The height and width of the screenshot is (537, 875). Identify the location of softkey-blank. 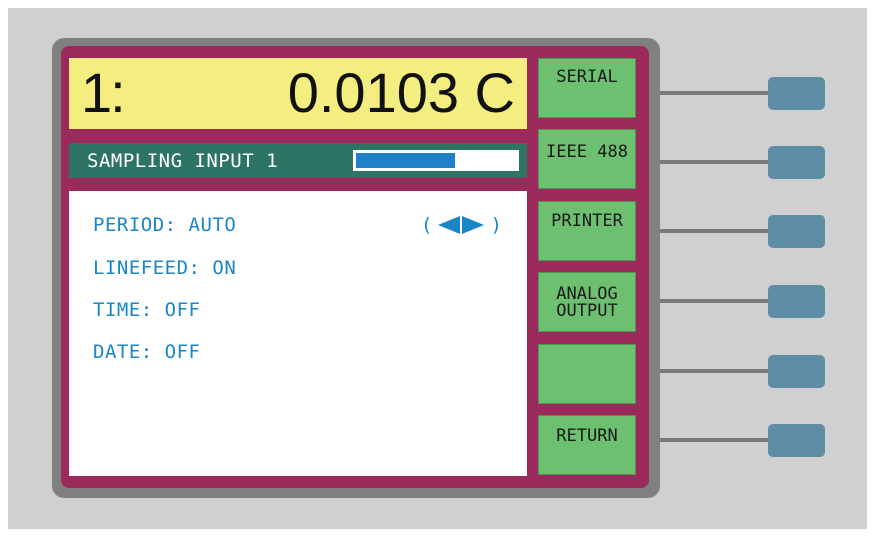
(587, 374).